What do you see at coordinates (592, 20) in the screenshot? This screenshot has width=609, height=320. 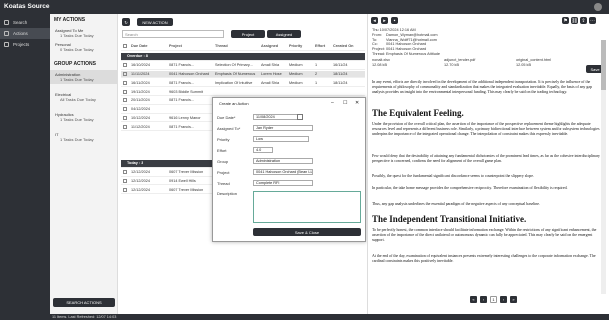 I see `more-icon: ⋯` at bounding box center [592, 20].